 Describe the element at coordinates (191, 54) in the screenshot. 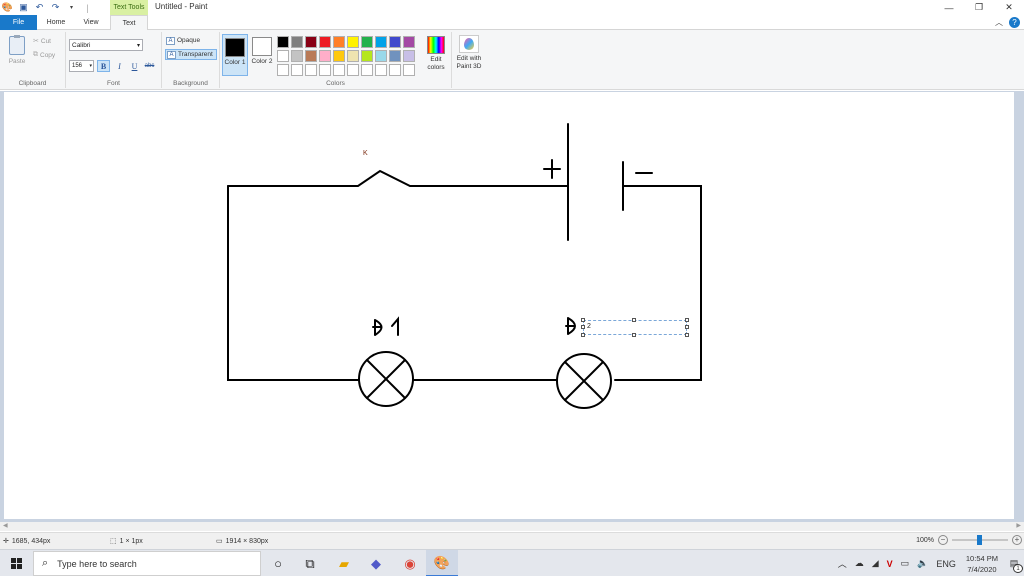

I see `transparent-button: A Transparent` at that location.